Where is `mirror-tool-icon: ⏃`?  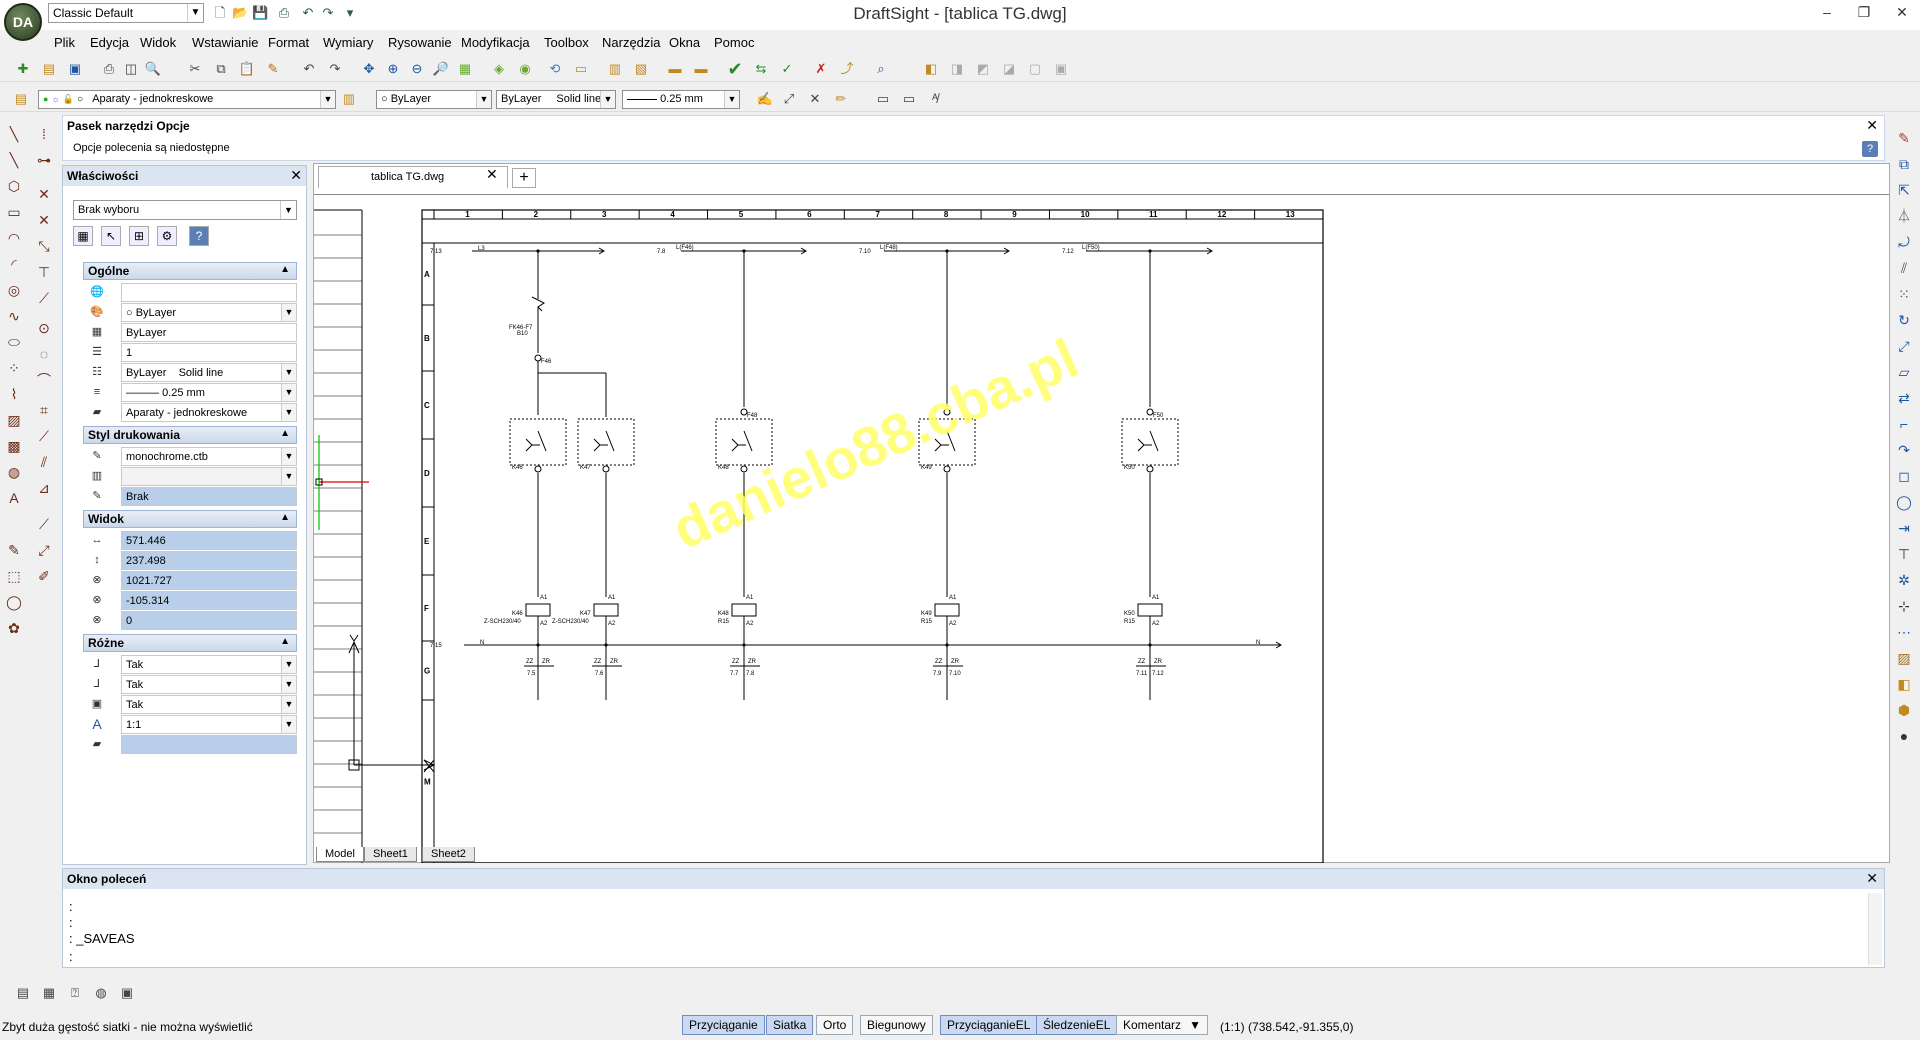
mirror-tool-icon: ⏃ is located at coordinates (1904, 216).